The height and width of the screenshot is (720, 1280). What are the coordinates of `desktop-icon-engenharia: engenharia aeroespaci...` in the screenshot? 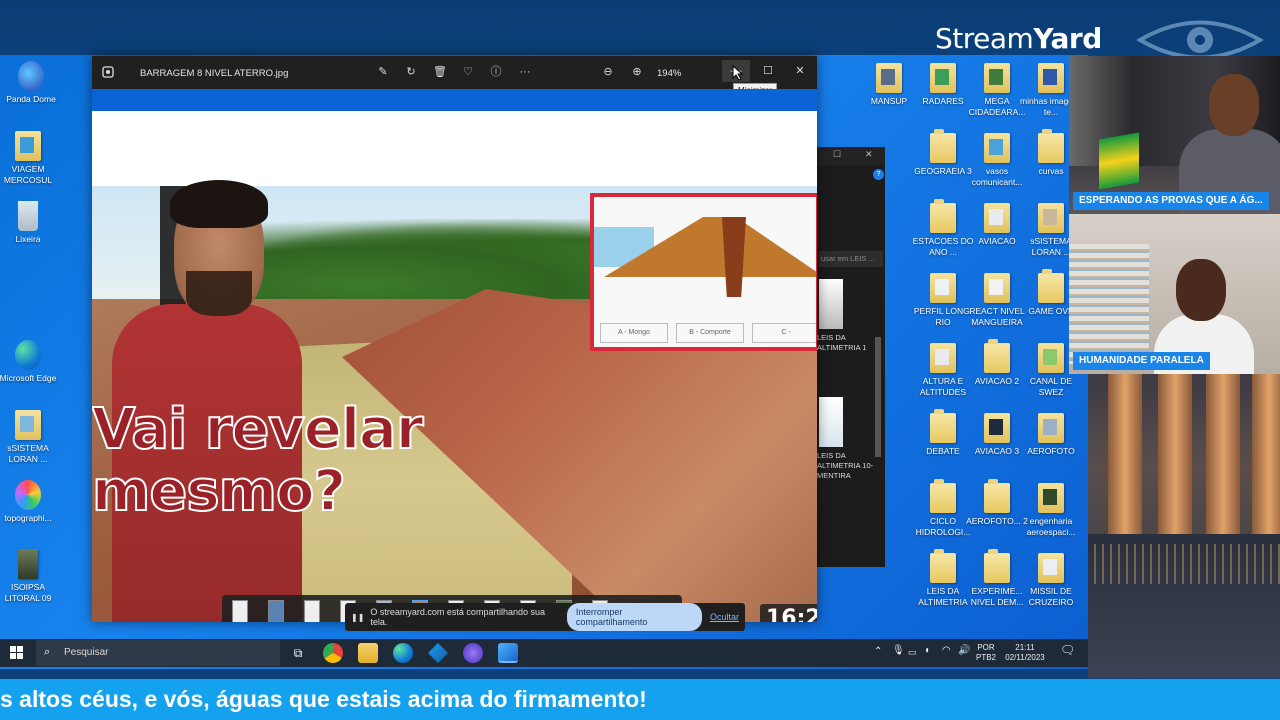 It's located at (1051, 510).